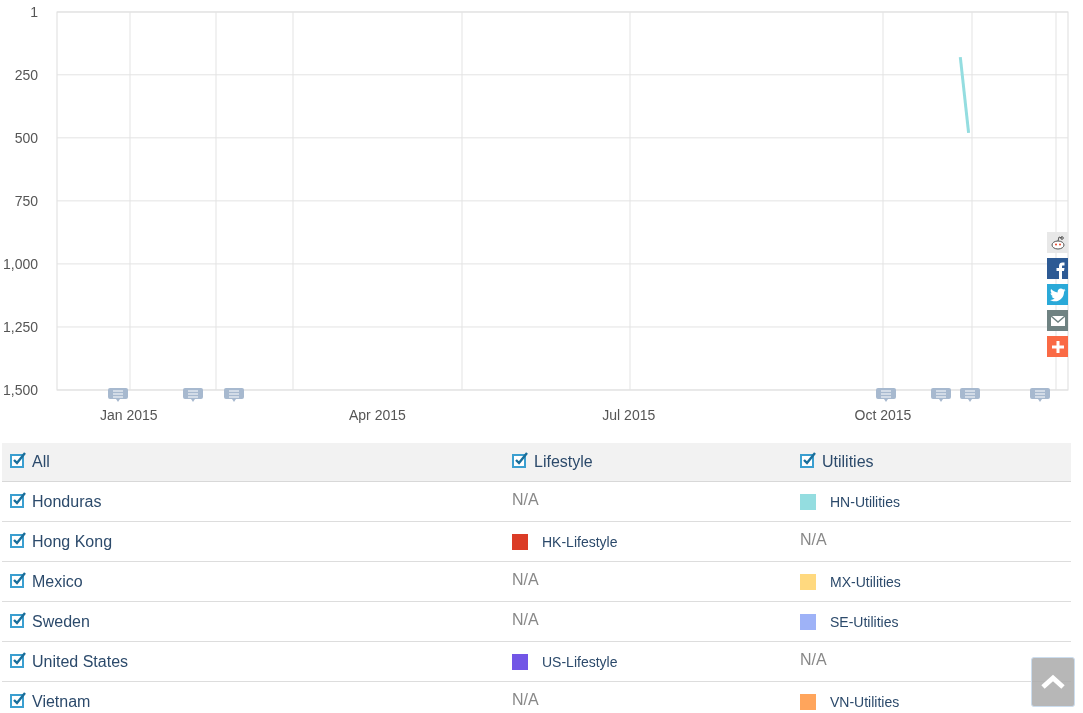  Describe the element at coordinates (61, 621) in the screenshot. I see `country-name: Sweden` at that location.